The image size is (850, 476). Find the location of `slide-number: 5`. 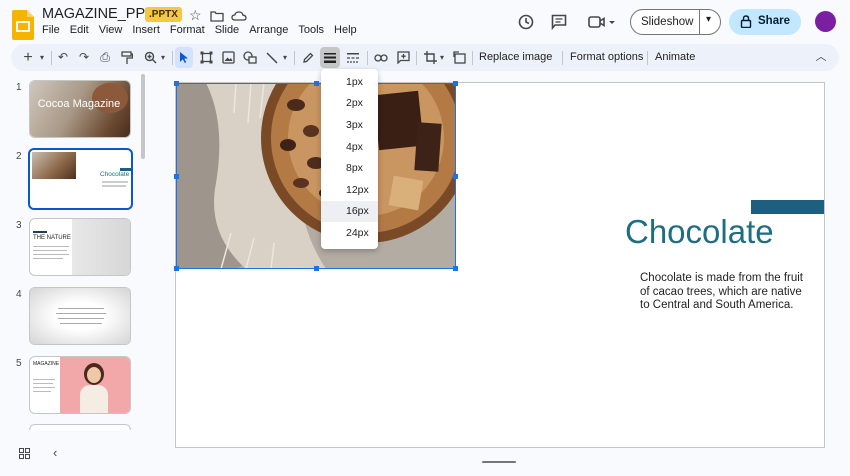

slide-number: 5 is located at coordinates (19, 363).